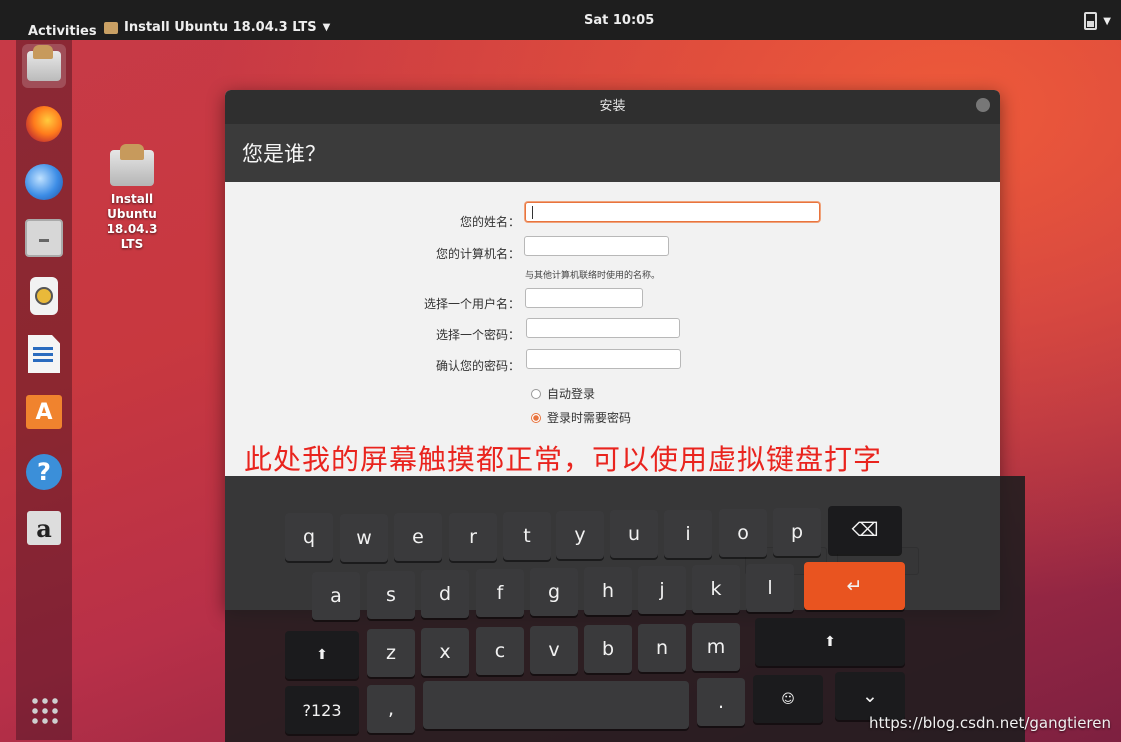 Image resolution: width=1121 pixels, height=742 pixels. I want to click on key-x: x, so click(445, 652).